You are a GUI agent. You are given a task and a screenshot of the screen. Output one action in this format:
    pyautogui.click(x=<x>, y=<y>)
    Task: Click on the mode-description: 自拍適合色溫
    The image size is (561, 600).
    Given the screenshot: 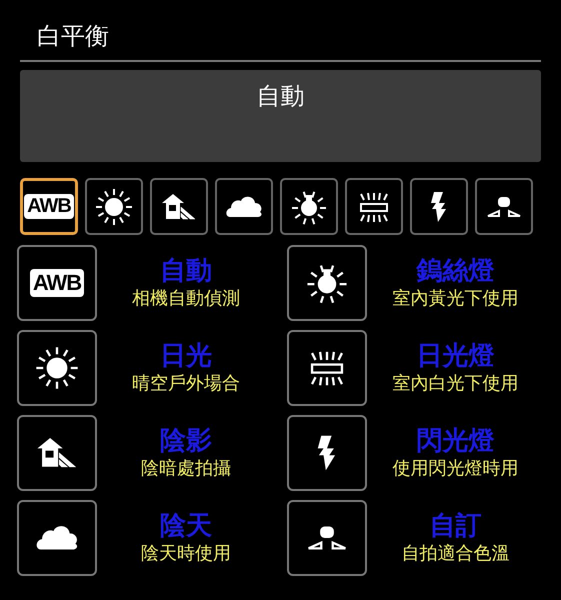 What is the action you would take?
    pyautogui.click(x=455, y=554)
    